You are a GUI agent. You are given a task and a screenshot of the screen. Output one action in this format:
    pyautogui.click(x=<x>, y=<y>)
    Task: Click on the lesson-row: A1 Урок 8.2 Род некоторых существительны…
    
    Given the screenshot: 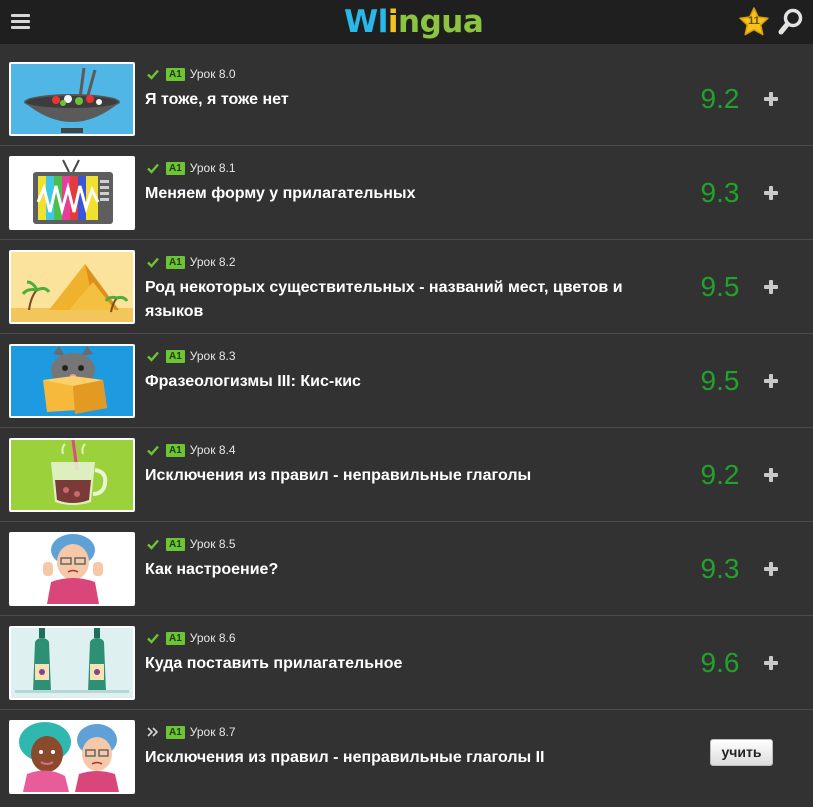 What is the action you would take?
    pyautogui.click(x=406, y=287)
    